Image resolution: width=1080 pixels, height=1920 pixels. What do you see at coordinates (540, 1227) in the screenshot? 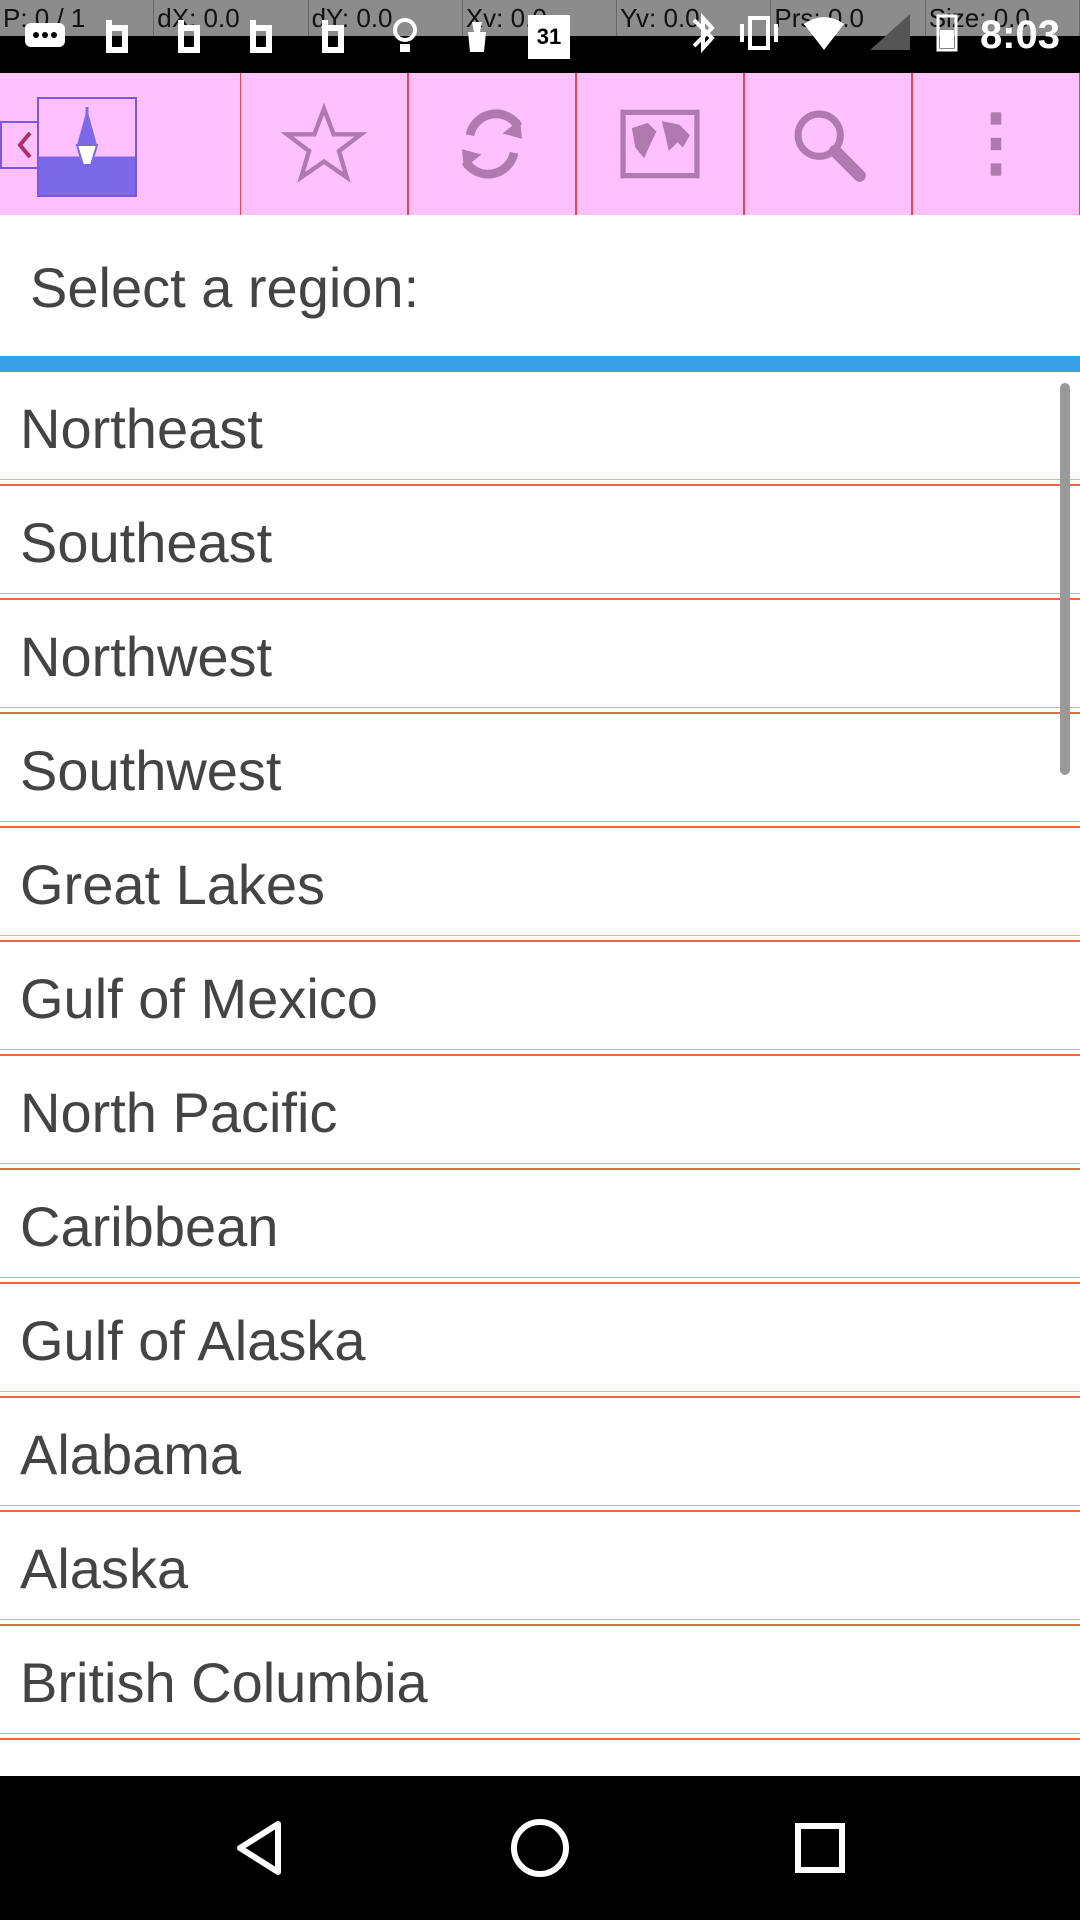
I see `list-item: Caribbean` at bounding box center [540, 1227].